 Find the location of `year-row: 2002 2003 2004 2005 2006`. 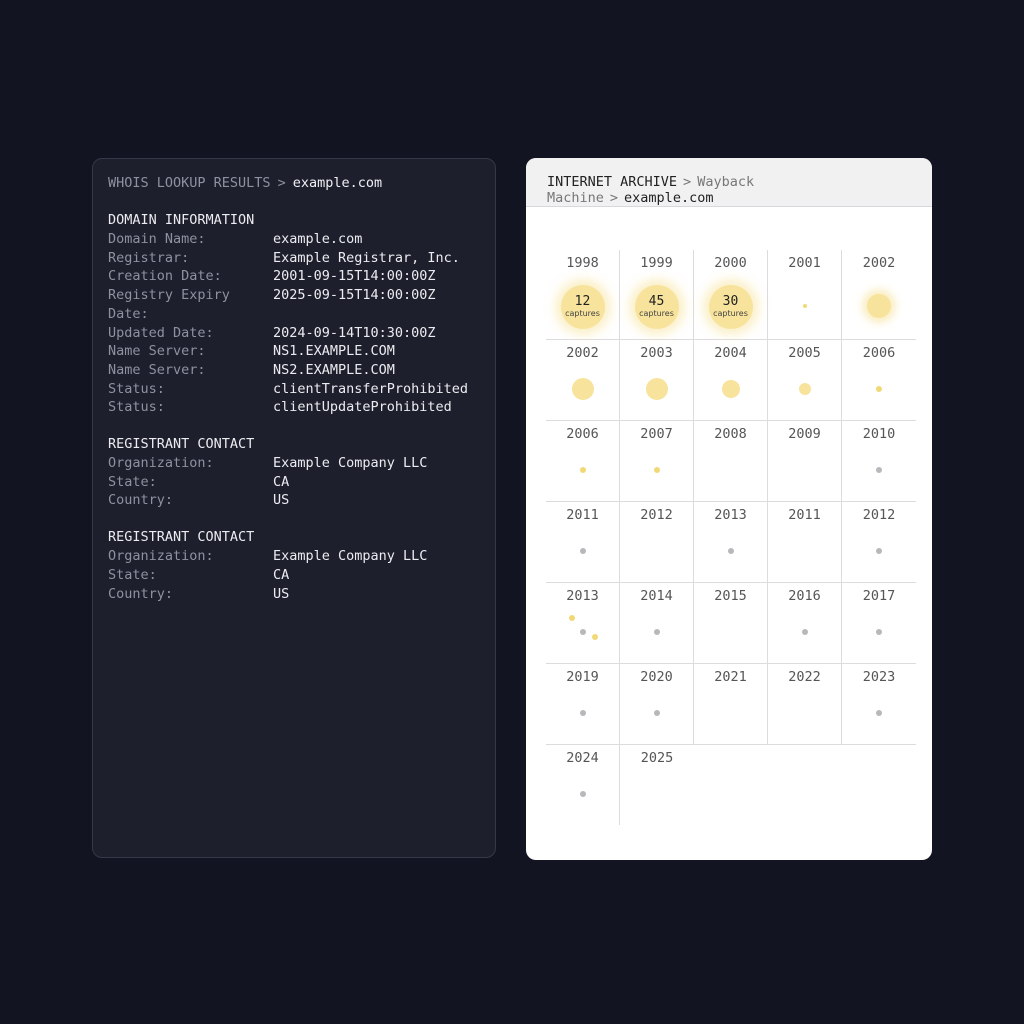

year-row: 2002 2003 2004 2005 2006 is located at coordinates (731, 380).